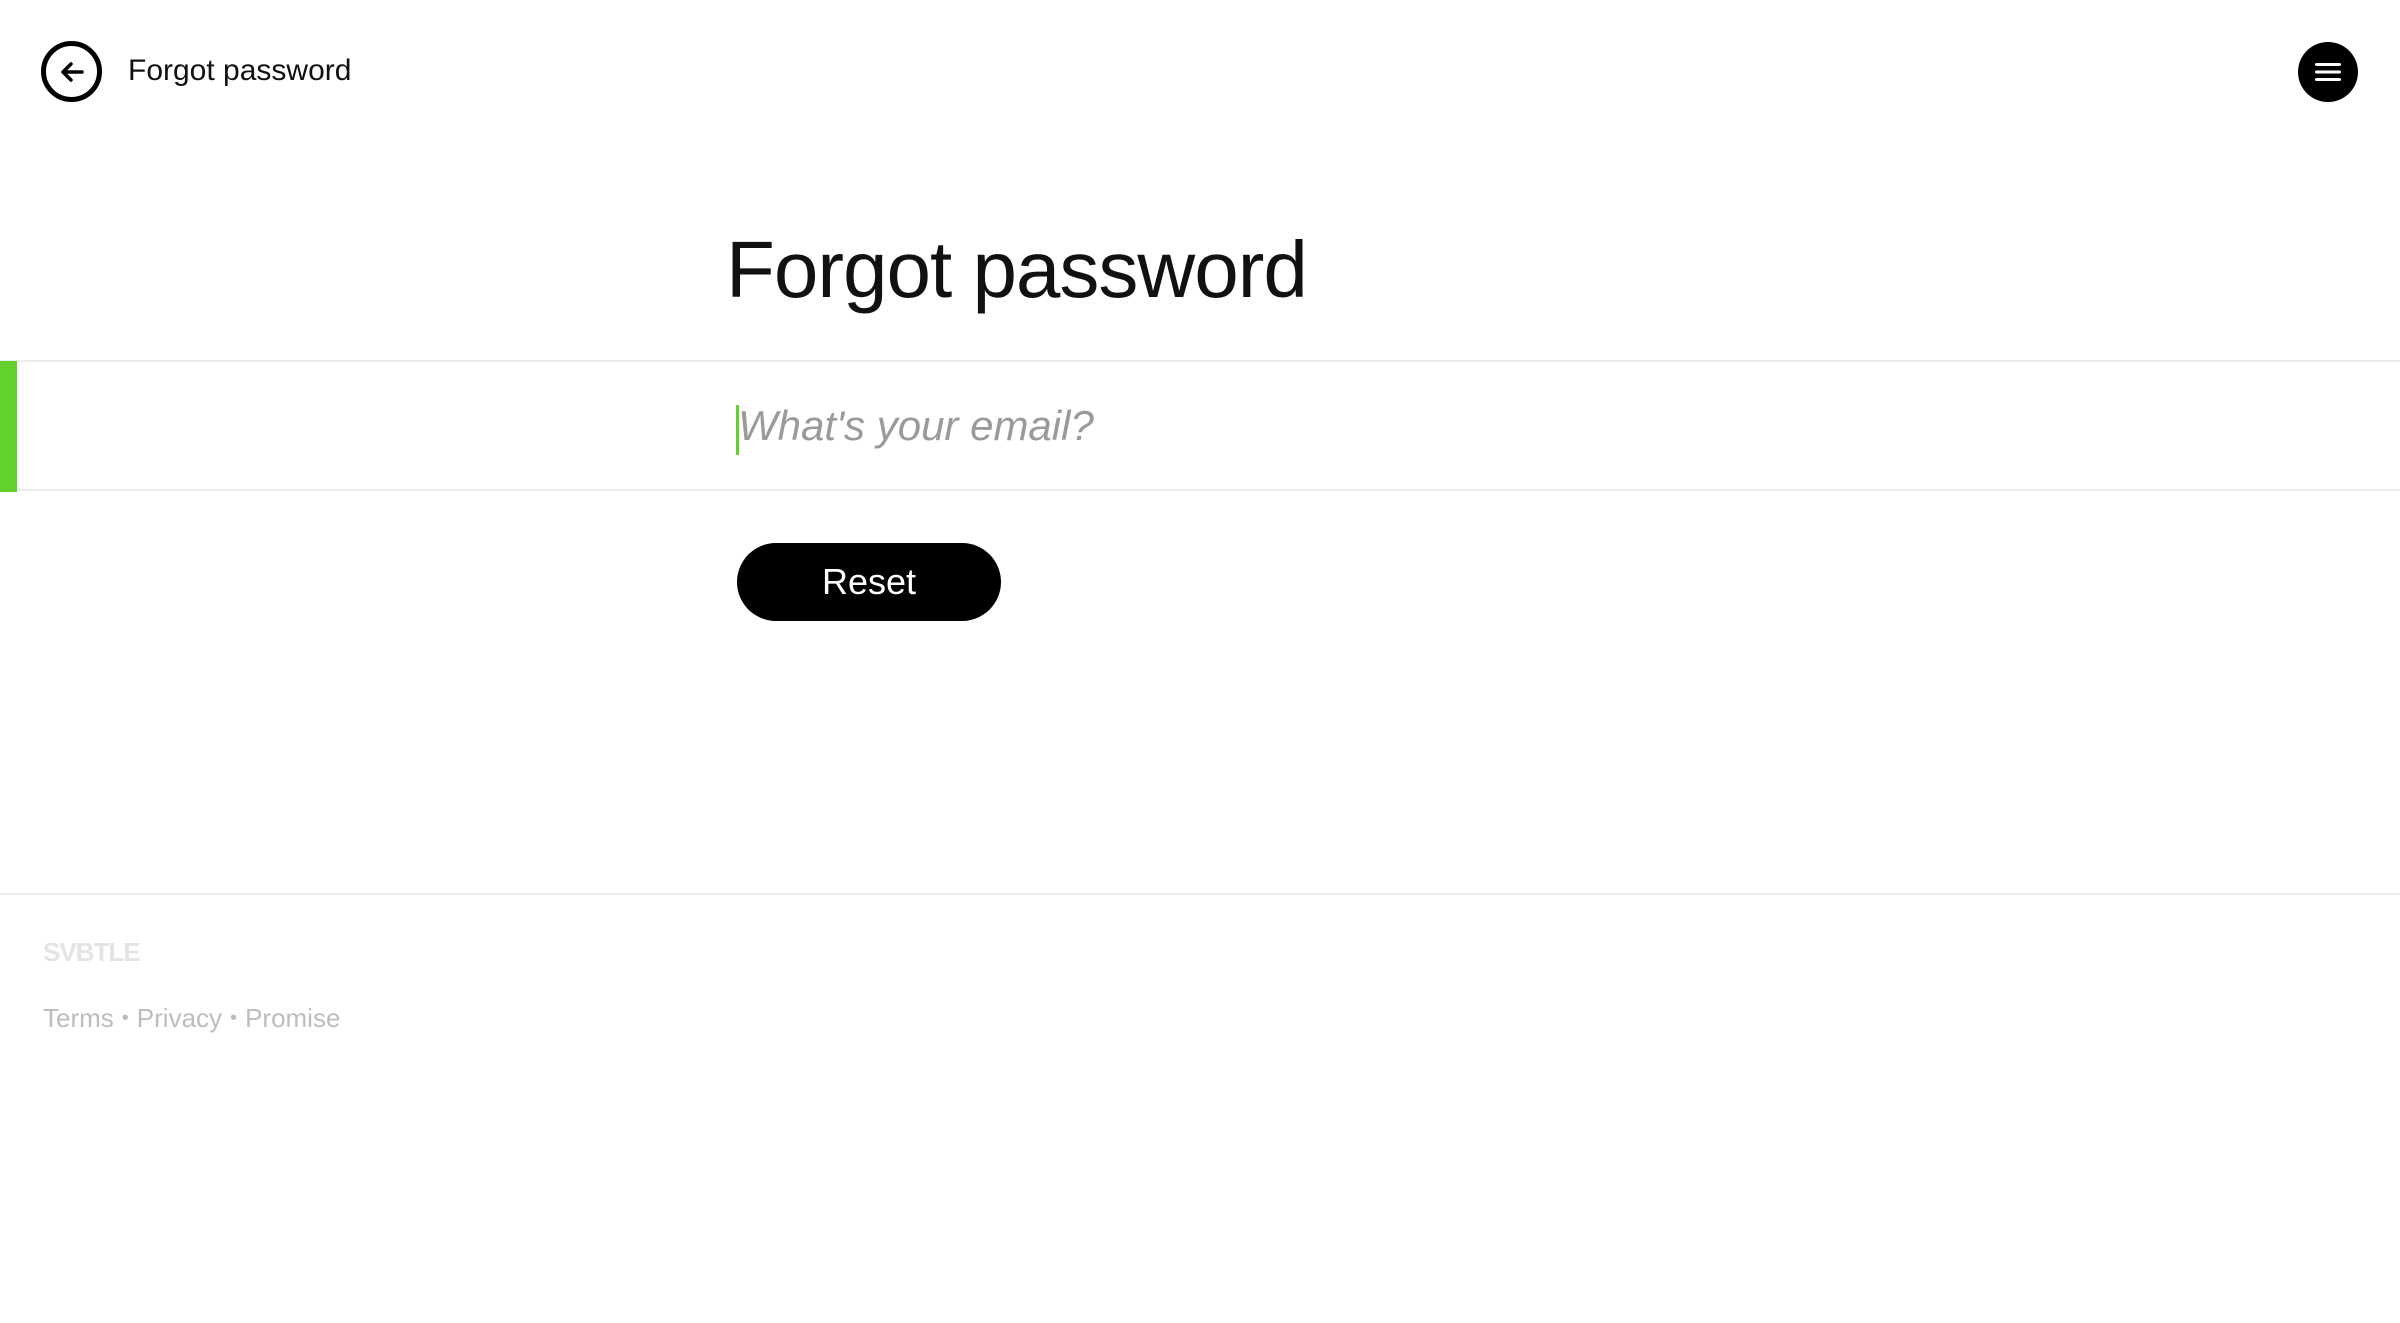 The height and width of the screenshot is (1323, 2400). I want to click on reset-button: Reset, so click(869, 582).